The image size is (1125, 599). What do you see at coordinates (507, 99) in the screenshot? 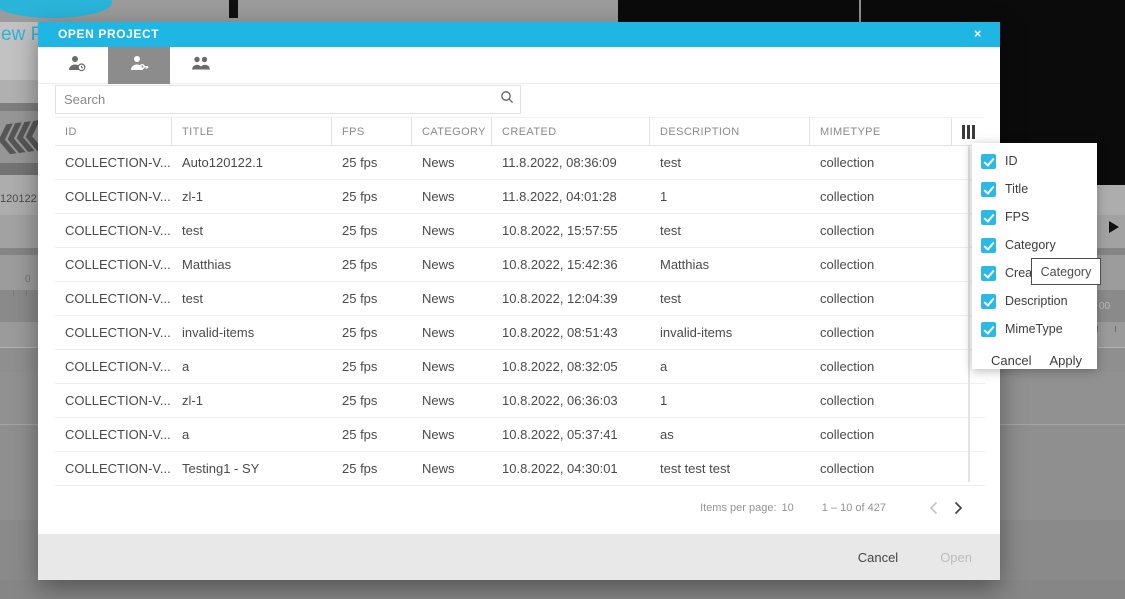
I see `search-icon` at bounding box center [507, 99].